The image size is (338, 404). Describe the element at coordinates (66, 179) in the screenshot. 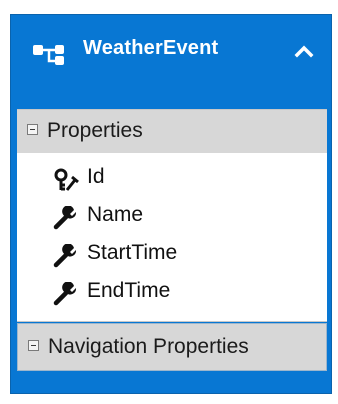

I see `key-wrench-icon` at that location.